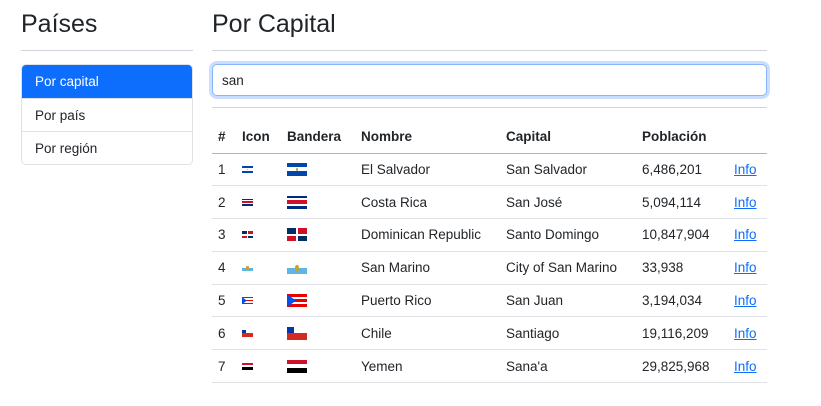 This screenshot has height=406, width=821. What do you see at coordinates (568, 170) in the screenshot?
I see `row-capital: San Salvador` at bounding box center [568, 170].